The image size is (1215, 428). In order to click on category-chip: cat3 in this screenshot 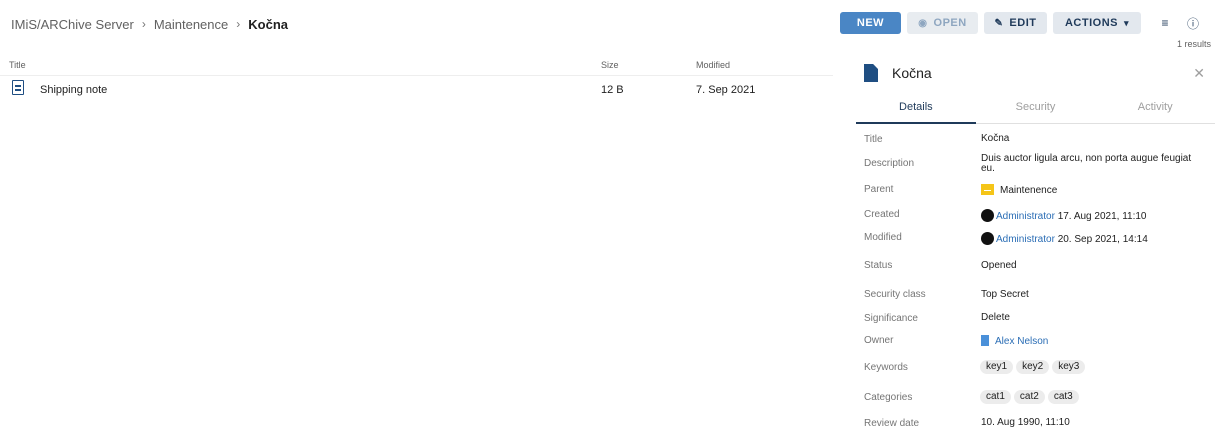, I will do `click(1063, 397)`.